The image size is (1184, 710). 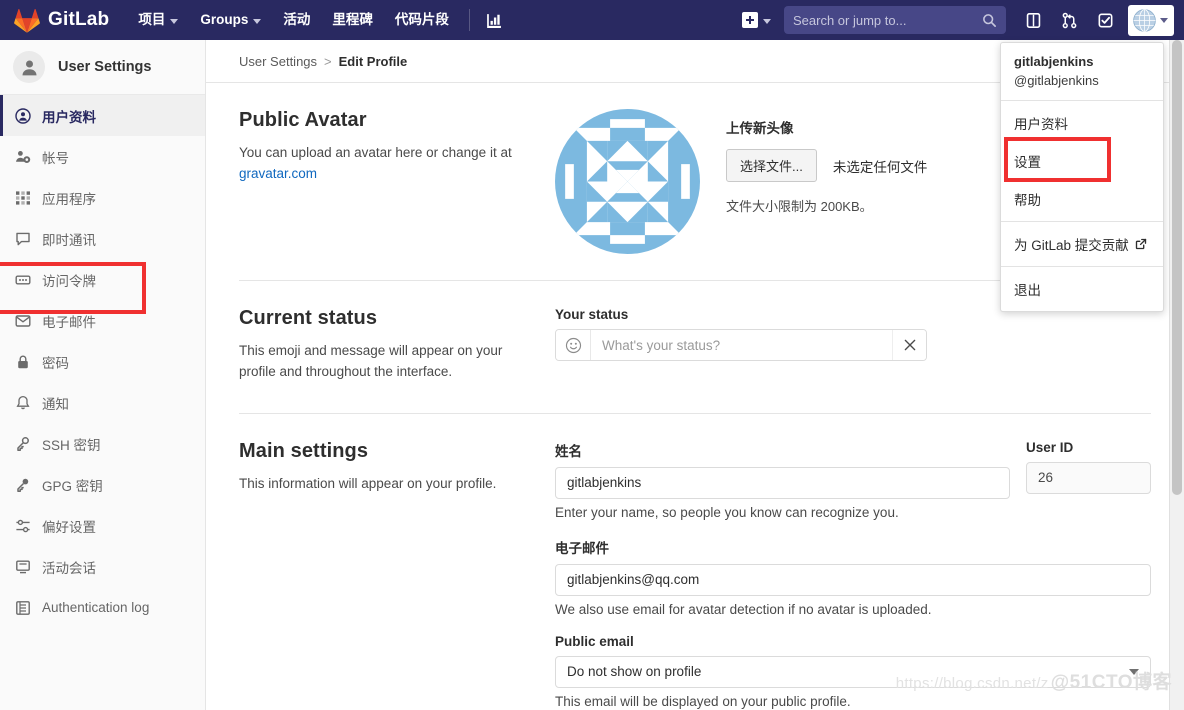 I want to click on user-menu-signout-group: 退出, so click(x=1082, y=289).